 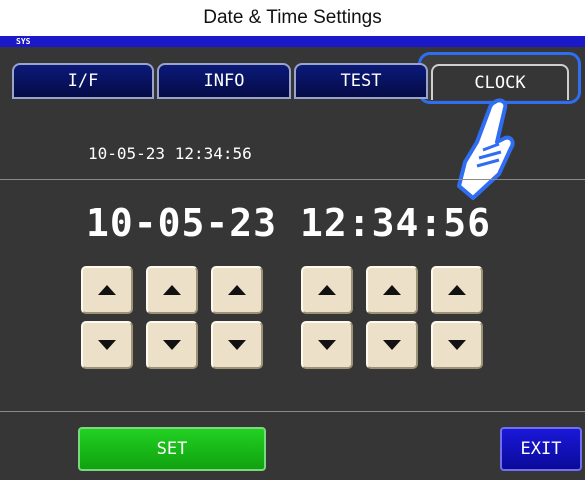 What do you see at coordinates (486, 149) in the screenshot?
I see `hand-pointer-icon` at bounding box center [486, 149].